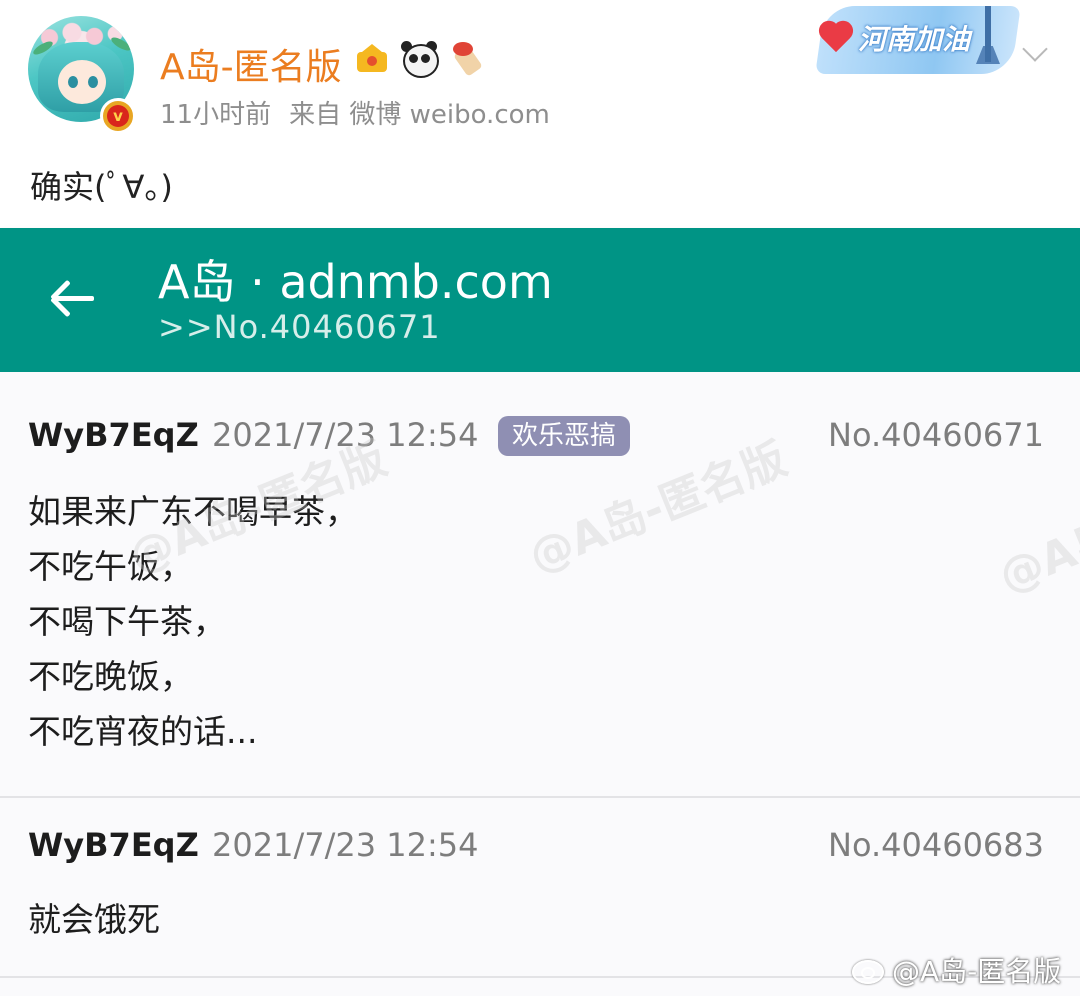 This screenshot has height=996, width=1080. I want to click on panda-icon, so click(420, 59).